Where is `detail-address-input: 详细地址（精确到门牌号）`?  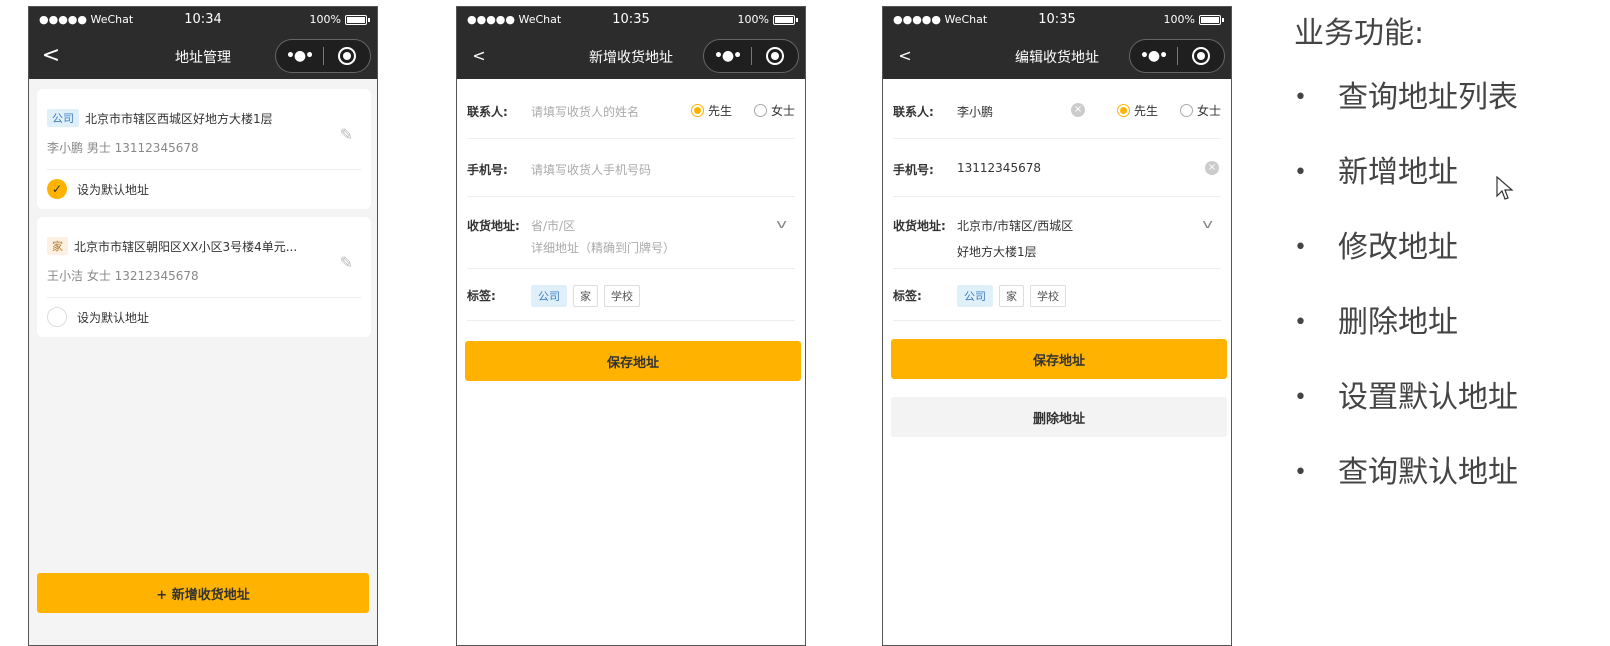 detail-address-input: 详细地址（精确到门牌号） is located at coordinates (603, 247).